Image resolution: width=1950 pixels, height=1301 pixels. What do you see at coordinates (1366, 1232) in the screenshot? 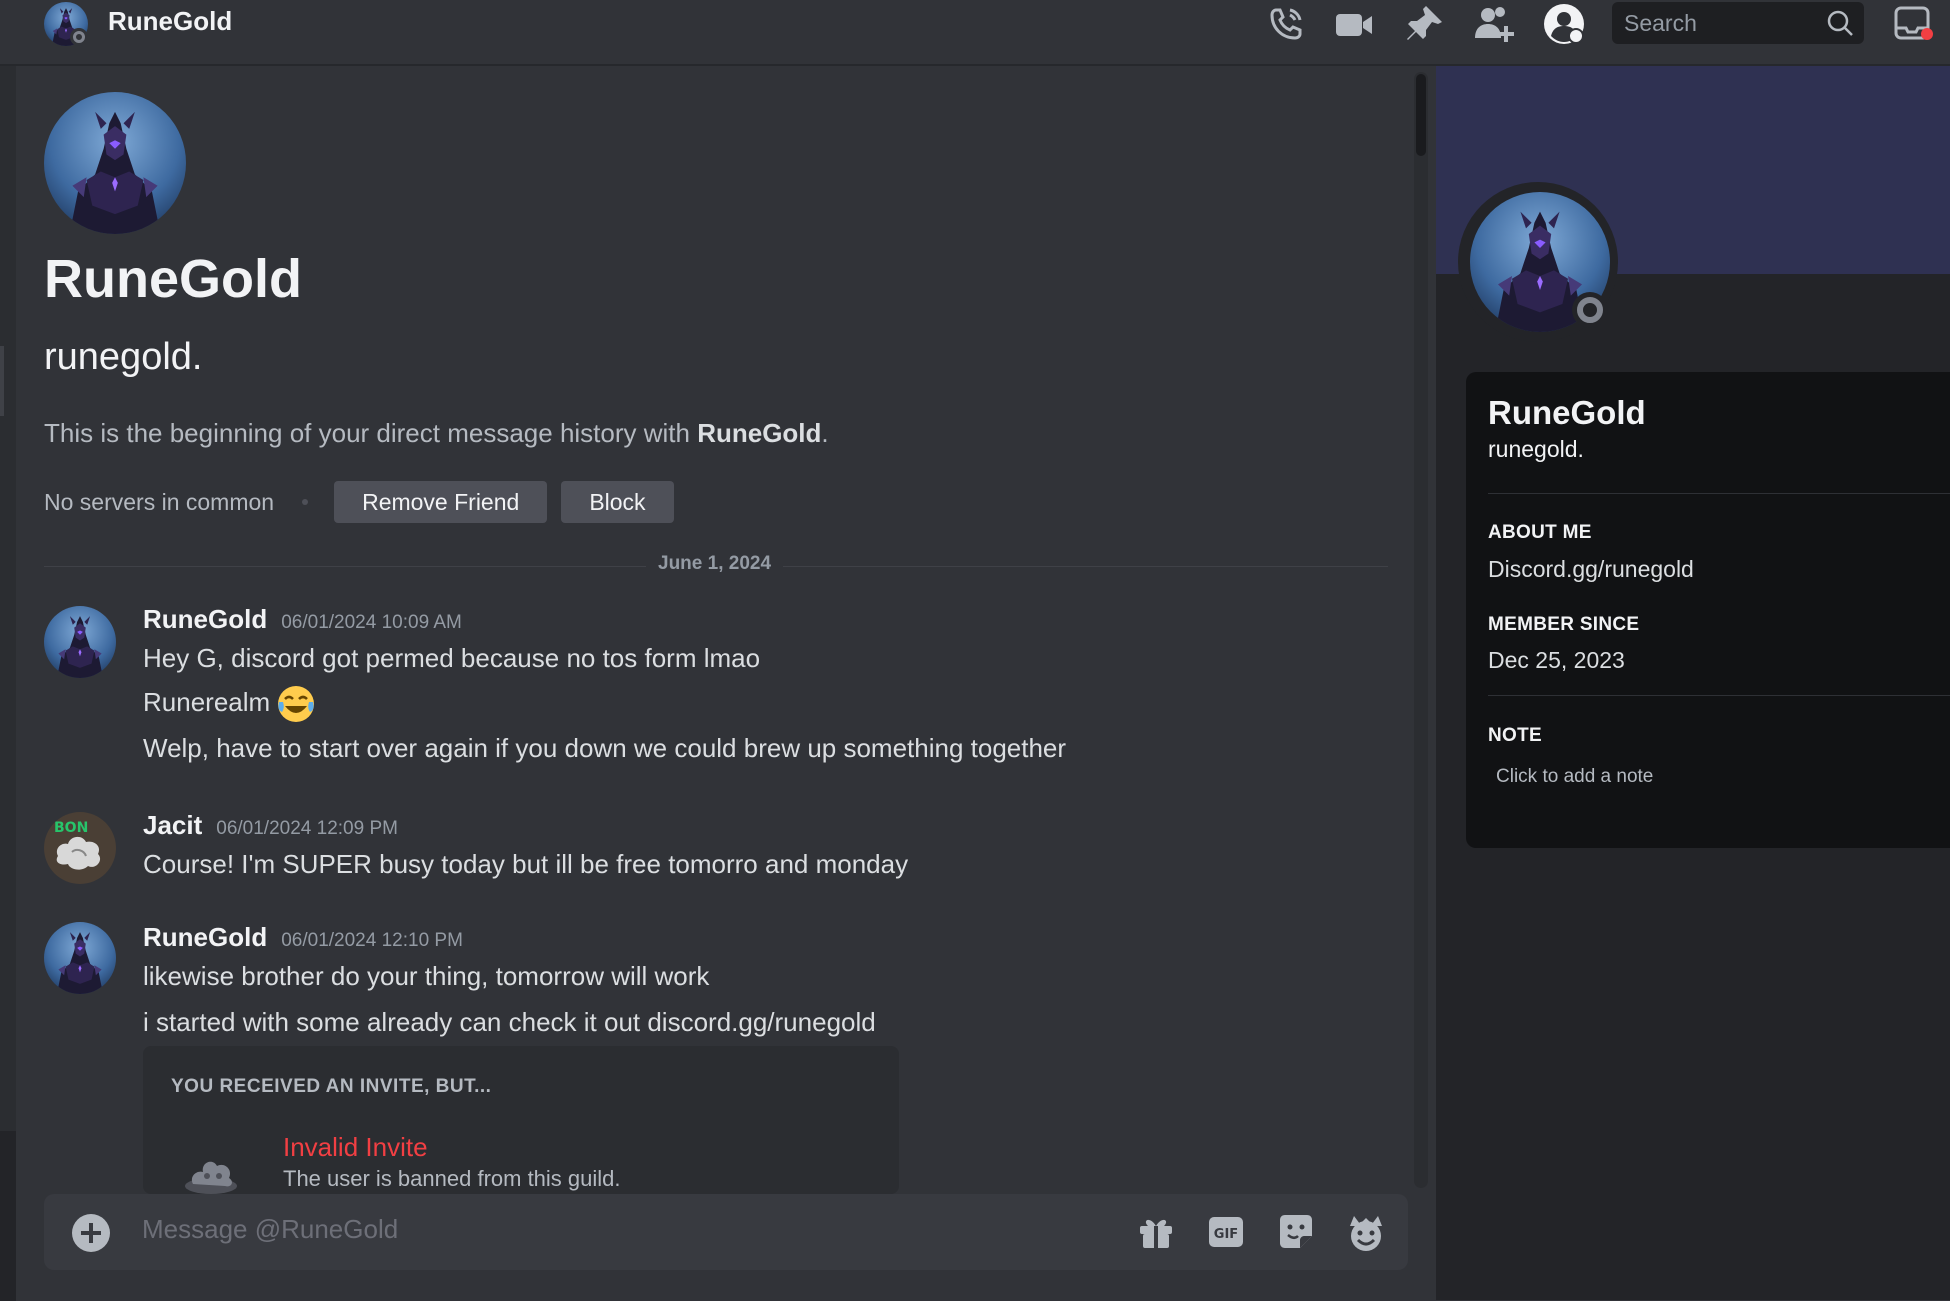
I see `emoji-icon` at bounding box center [1366, 1232].